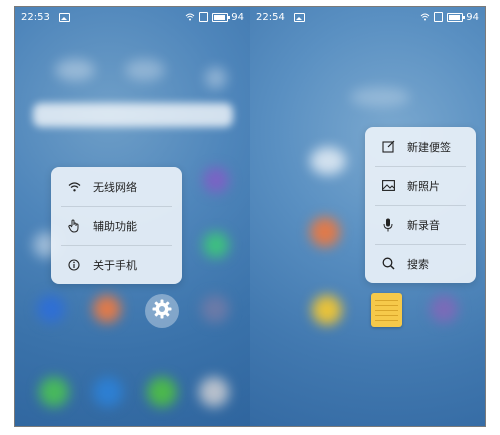 This screenshot has width=500, height=435. I want to click on settings-app-icon, so click(162, 311).